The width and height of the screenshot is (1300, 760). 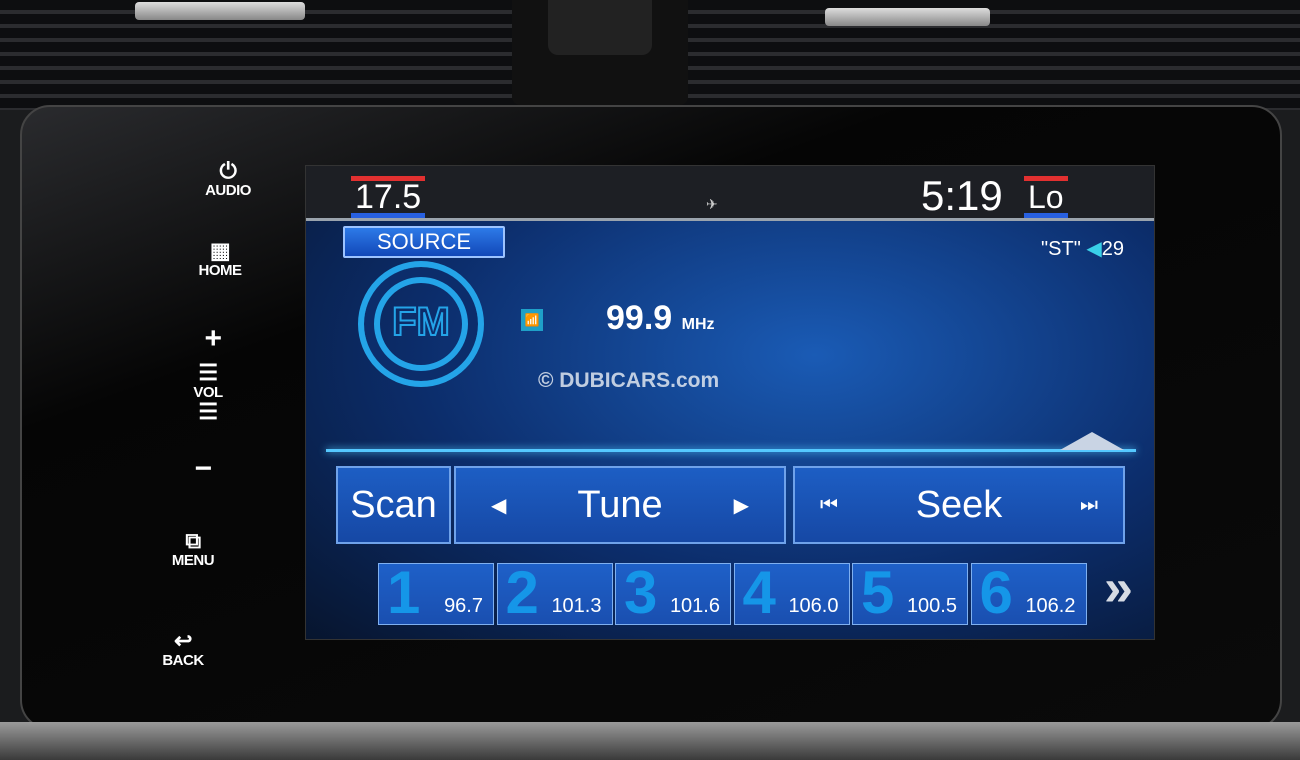 I want to click on scan-label: Scan, so click(x=393, y=504).